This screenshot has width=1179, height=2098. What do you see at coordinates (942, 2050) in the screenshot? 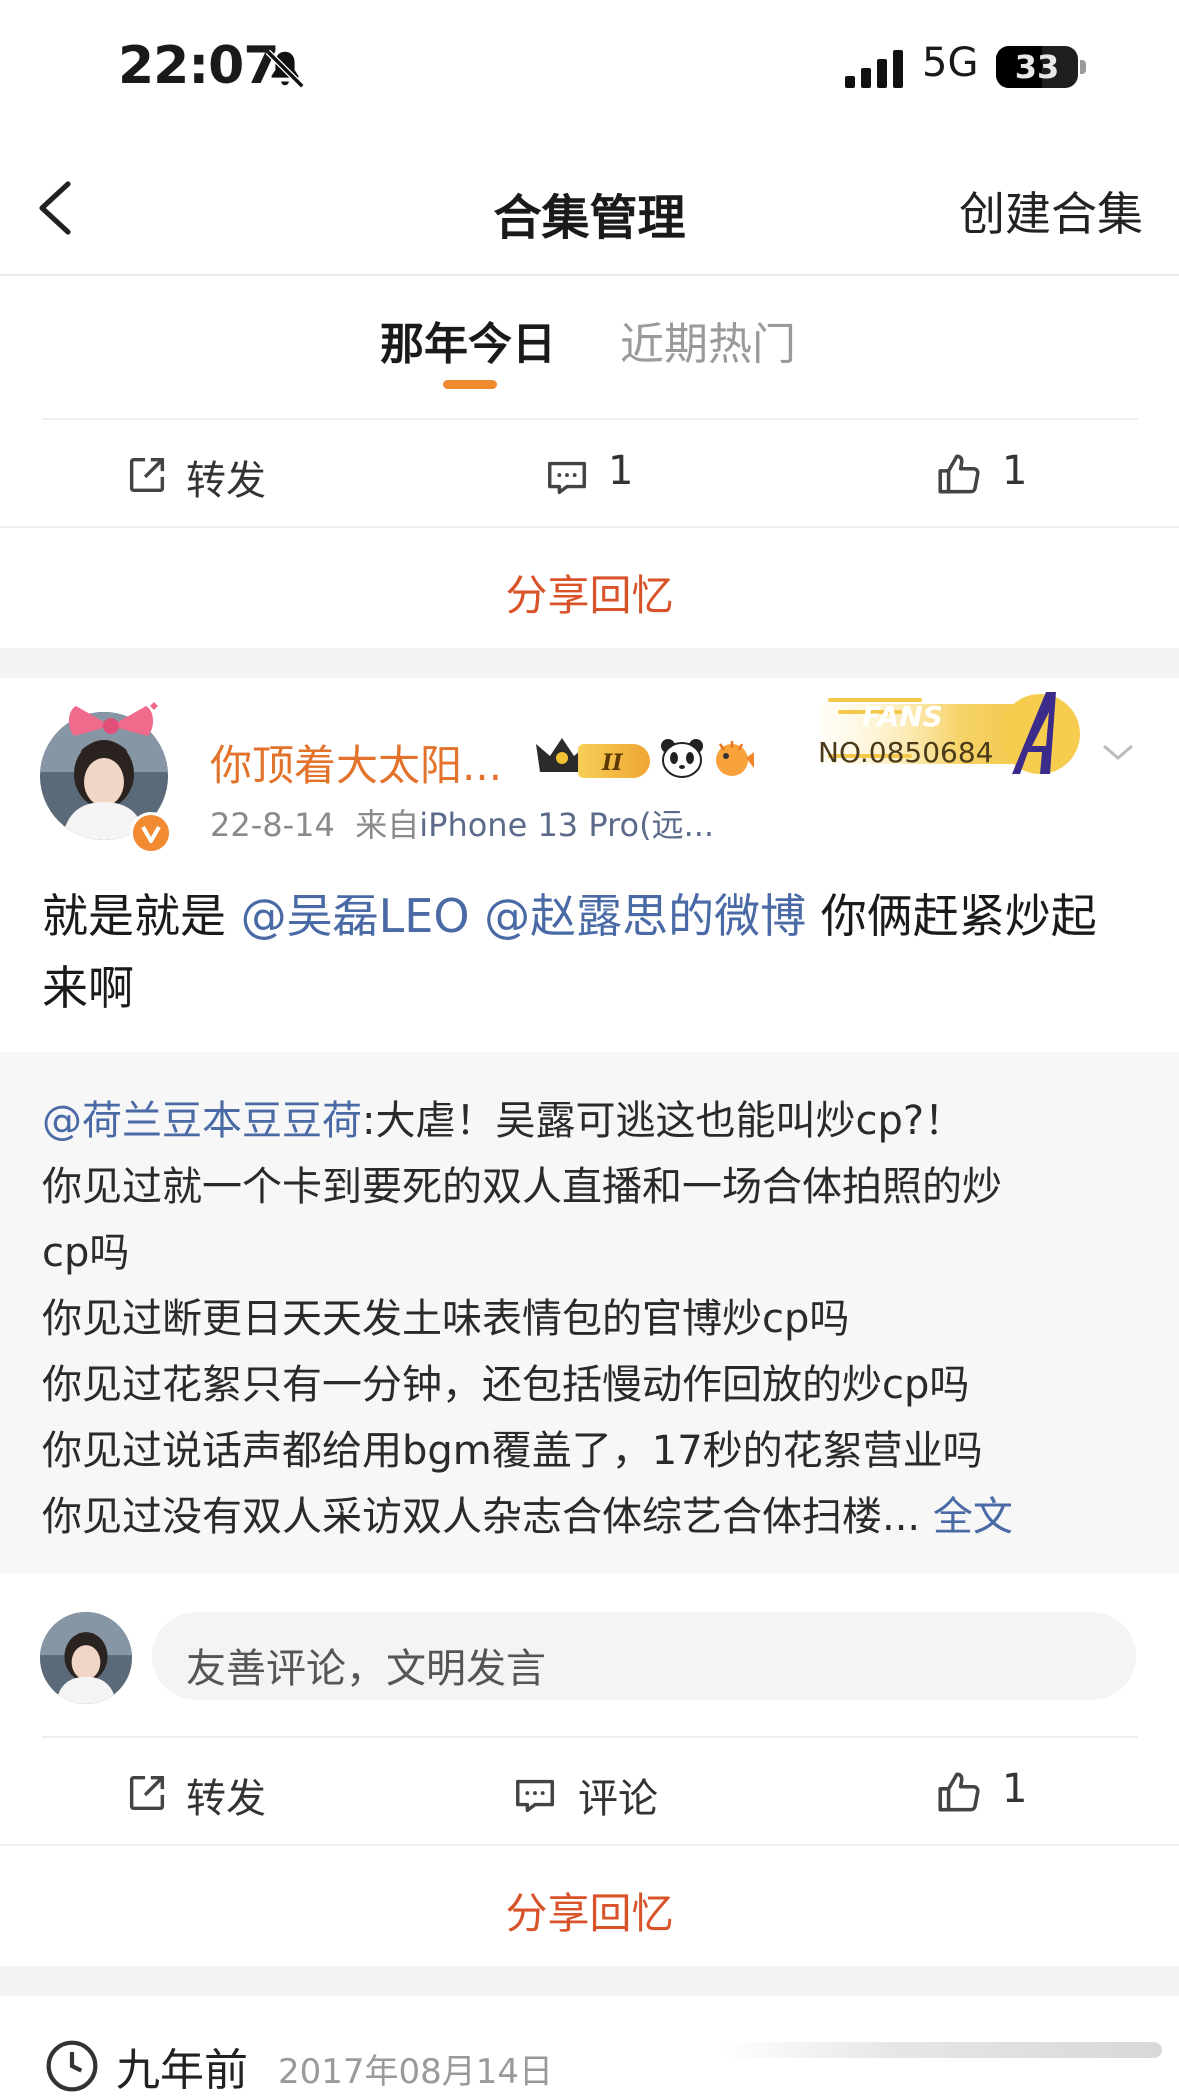
I see `decorative-ribbon` at bounding box center [942, 2050].